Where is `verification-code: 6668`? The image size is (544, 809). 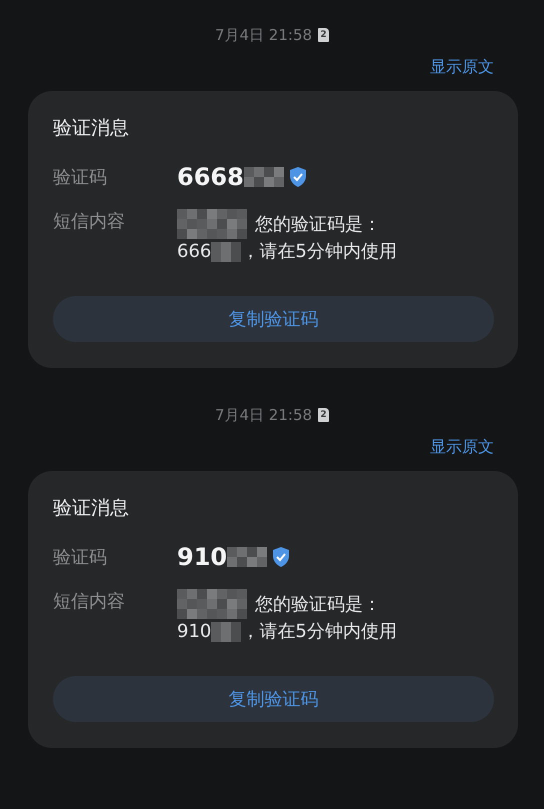 verification-code: 6668 is located at coordinates (210, 177).